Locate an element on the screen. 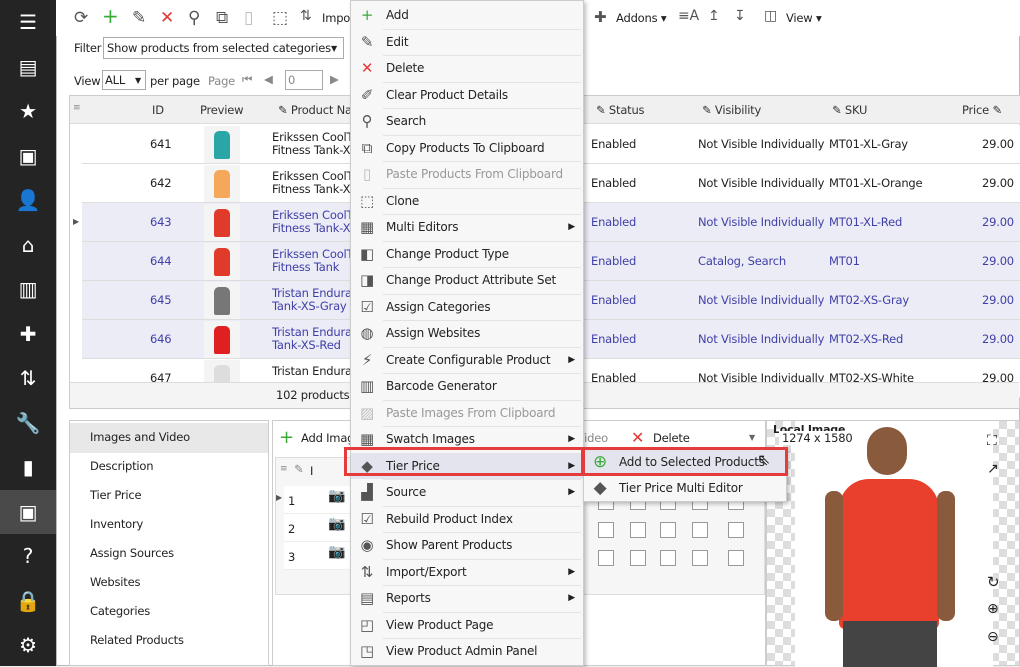  delete-image-button: Delete is located at coordinates (671, 438).